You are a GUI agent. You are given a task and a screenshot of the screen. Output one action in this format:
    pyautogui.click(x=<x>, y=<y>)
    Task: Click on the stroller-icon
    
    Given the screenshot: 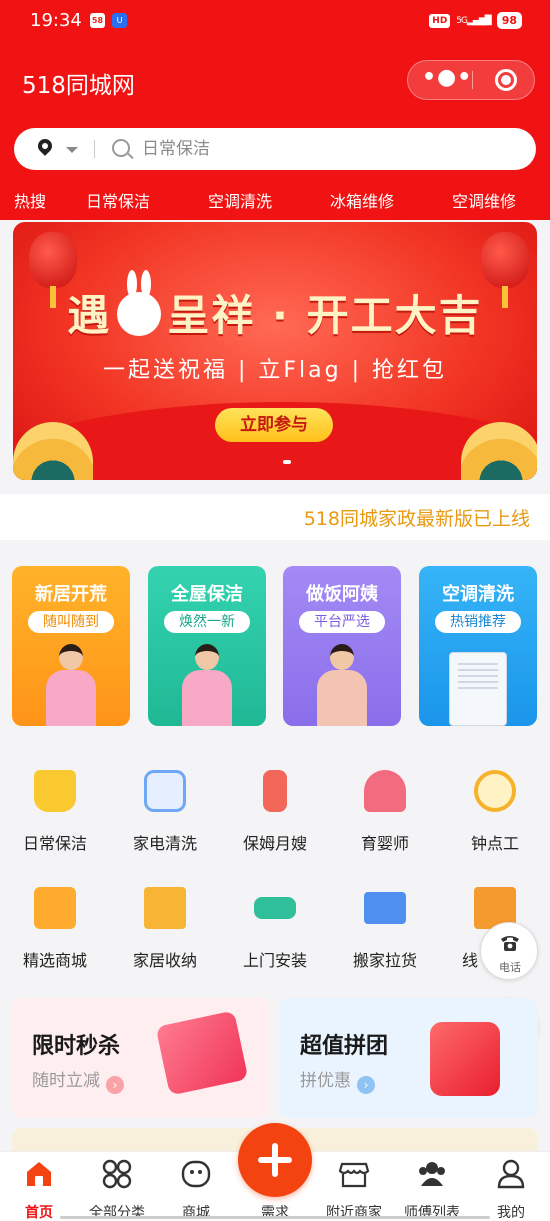 What is the action you would take?
    pyautogui.click(x=385, y=791)
    